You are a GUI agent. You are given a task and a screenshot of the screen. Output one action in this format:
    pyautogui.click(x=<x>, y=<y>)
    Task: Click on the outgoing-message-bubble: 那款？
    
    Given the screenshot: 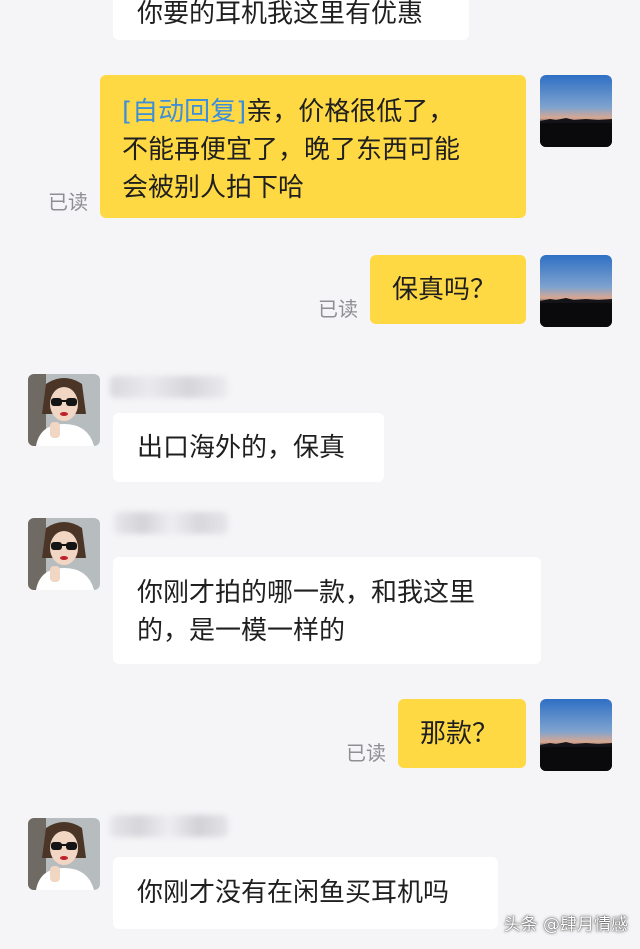 What is the action you would take?
    pyautogui.click(x=462, y=733)
    